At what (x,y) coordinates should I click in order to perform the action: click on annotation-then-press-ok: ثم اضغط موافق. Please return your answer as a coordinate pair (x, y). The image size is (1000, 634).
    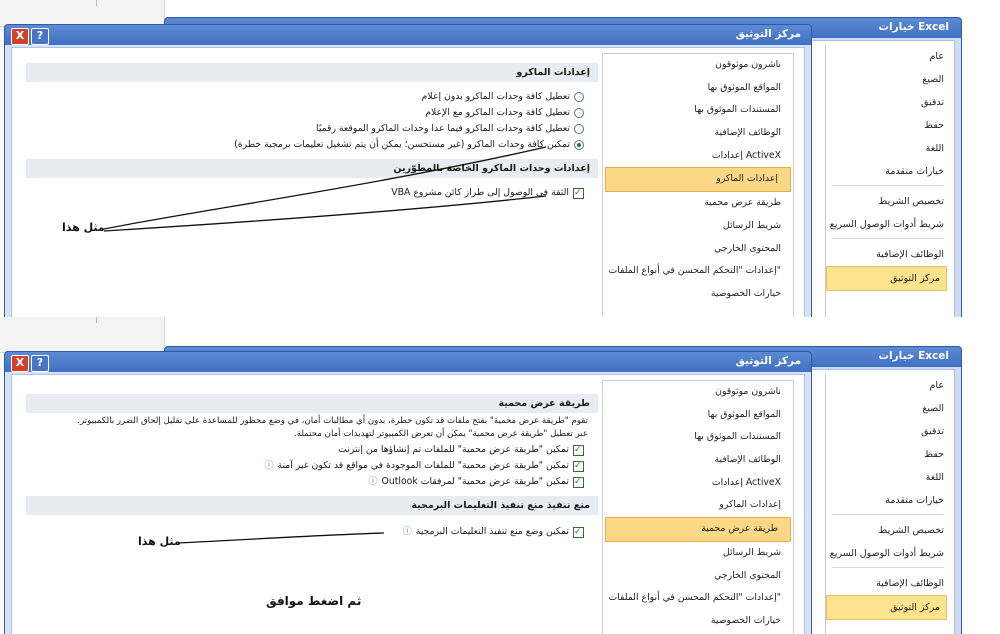
    Looking at the image, I should click on (314, 601).